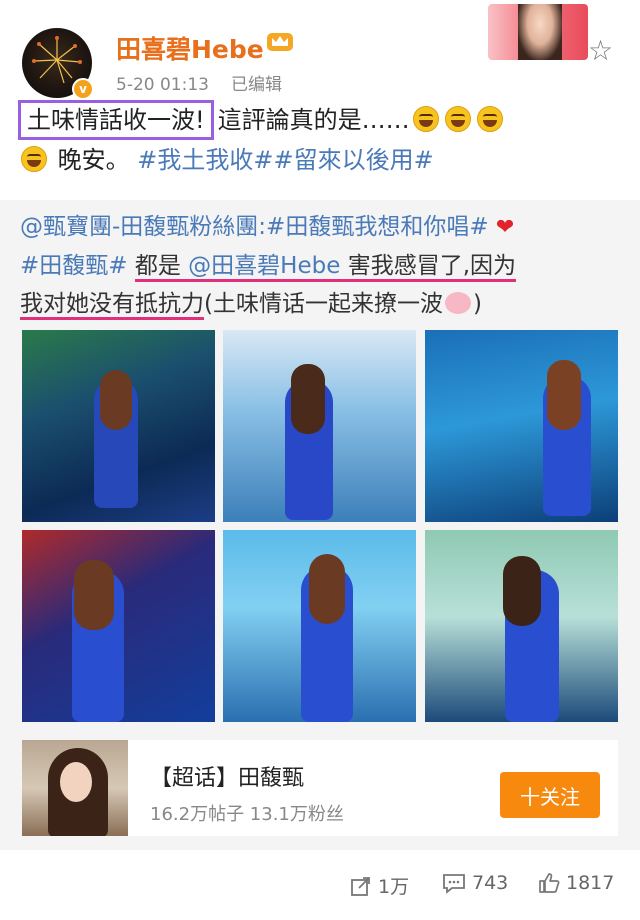  I want to click on post-text-2: 晚安。, so click(93, 160).